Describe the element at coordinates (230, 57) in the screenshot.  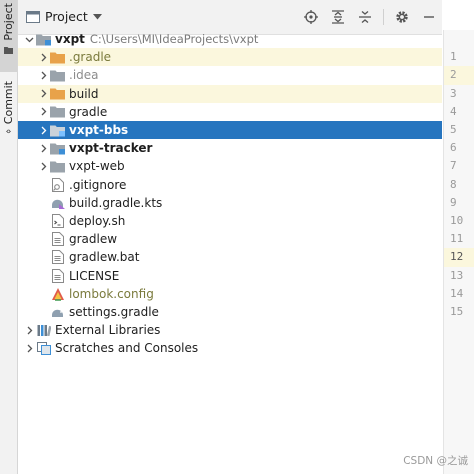
I see `tree-item-gradle-dir: .gradle` at that location.